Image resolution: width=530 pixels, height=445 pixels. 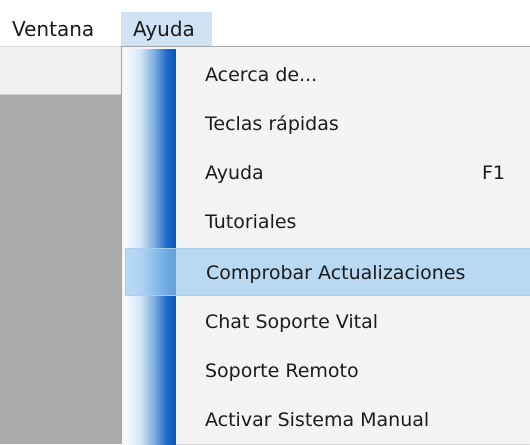 What do you see at coordinates (327, 173) in the screenshot?
I see `menu-item-ayuda: Ayuda F1` at bounding box center [327, 173].